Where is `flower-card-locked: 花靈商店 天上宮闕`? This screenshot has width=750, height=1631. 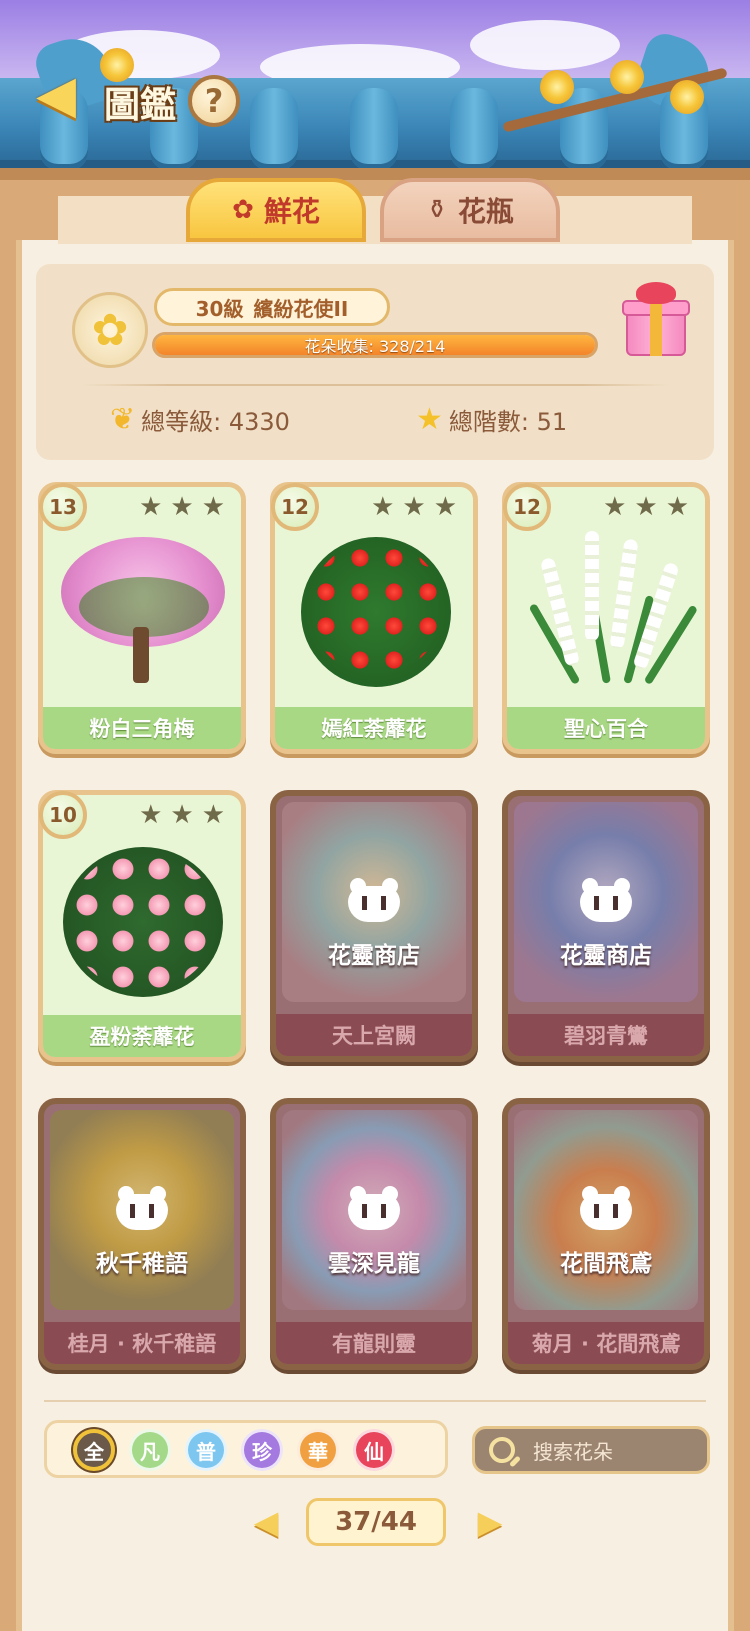
flower-card-locked: 花靈商店 天上宮闕 is located at coordinates (374, 926).